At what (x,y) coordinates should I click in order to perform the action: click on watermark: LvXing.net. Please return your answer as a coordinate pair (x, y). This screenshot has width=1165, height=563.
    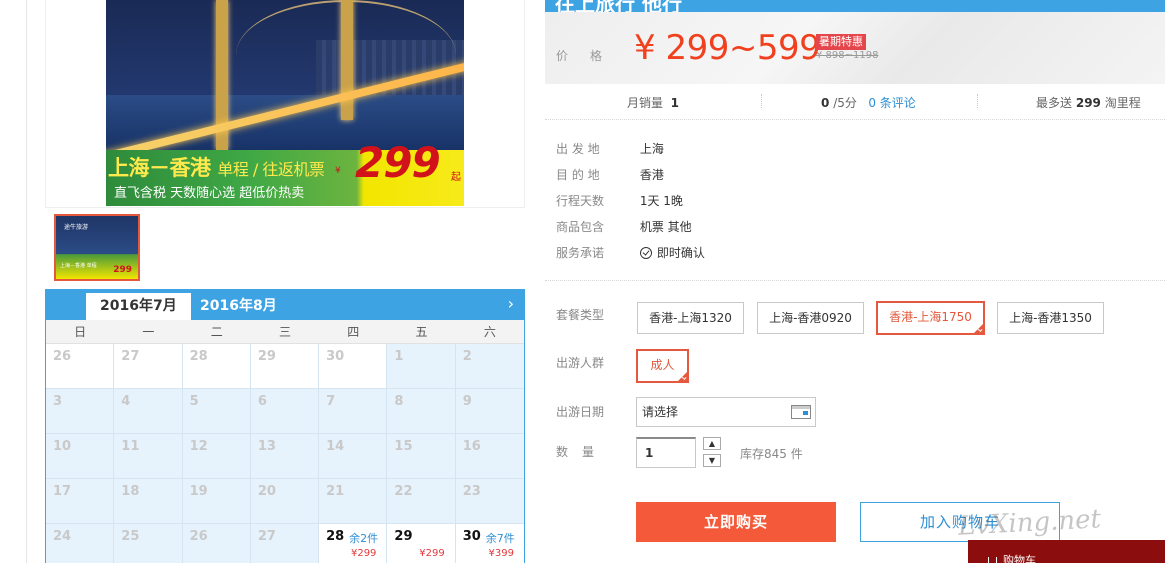
    Looking at the image, I should click on (1029, 523).